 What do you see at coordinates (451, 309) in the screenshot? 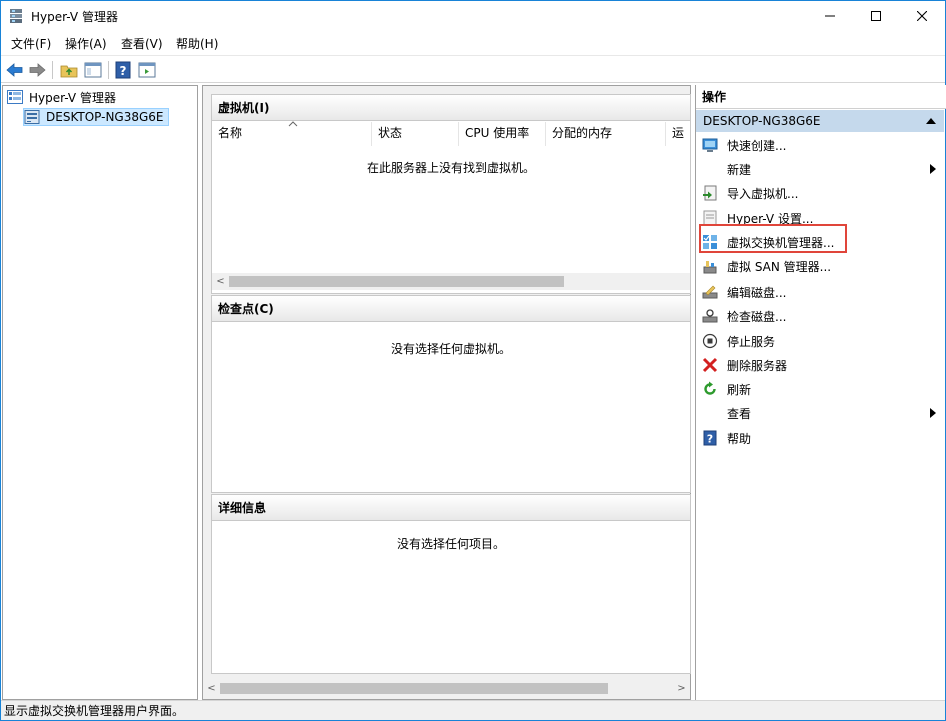
I see `section-title: 检查点(C)` at bounding box center [451, 309].